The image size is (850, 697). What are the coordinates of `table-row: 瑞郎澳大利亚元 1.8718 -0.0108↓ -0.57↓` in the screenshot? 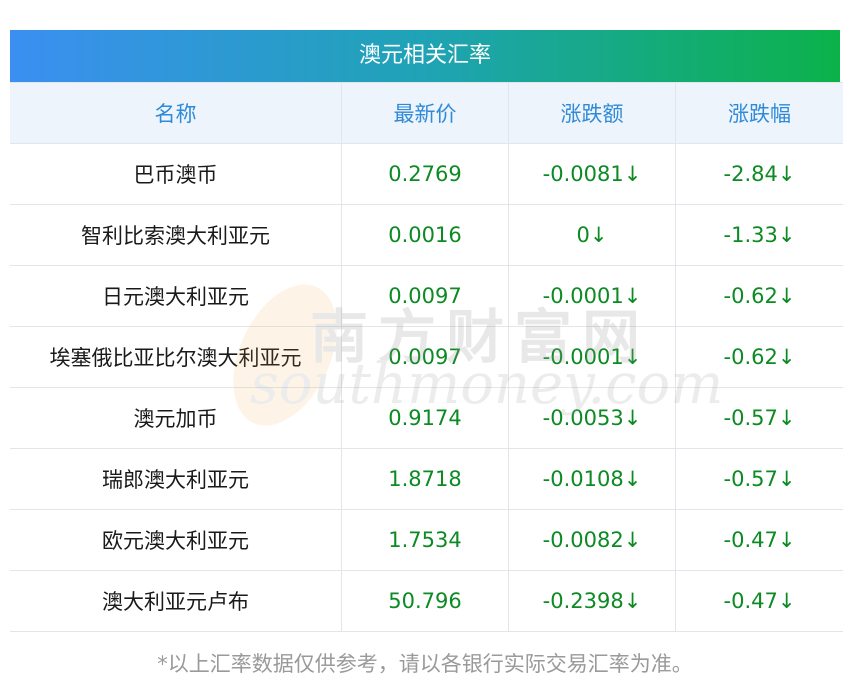 It's located at (426, 479).